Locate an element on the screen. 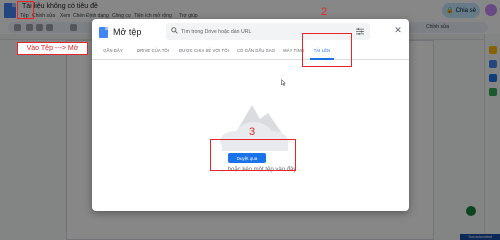 Image resolution: width=500 pixels, height=240 pixels. dialog-title: Mở tệp is located at coordinates (127, 32).